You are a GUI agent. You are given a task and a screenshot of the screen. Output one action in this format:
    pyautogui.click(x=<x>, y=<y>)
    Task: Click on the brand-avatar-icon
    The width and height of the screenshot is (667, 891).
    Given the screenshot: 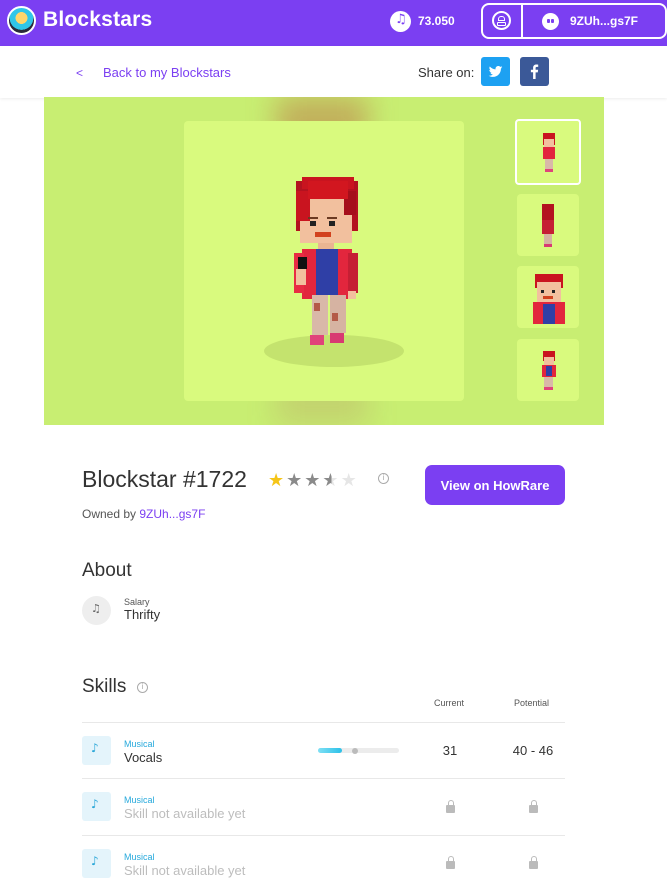 What is the action you would take?
    pyautogui.click(x=21, y=20)
    